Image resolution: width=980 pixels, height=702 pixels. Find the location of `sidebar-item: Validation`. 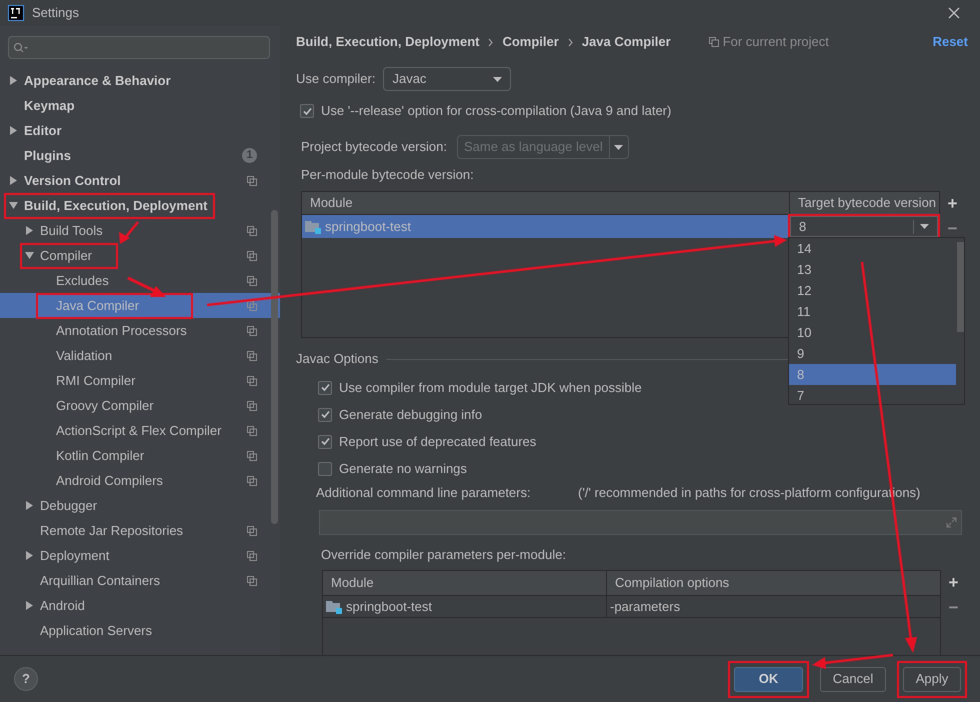

sidebar-item: Validation is located at coordinates (140, 355).